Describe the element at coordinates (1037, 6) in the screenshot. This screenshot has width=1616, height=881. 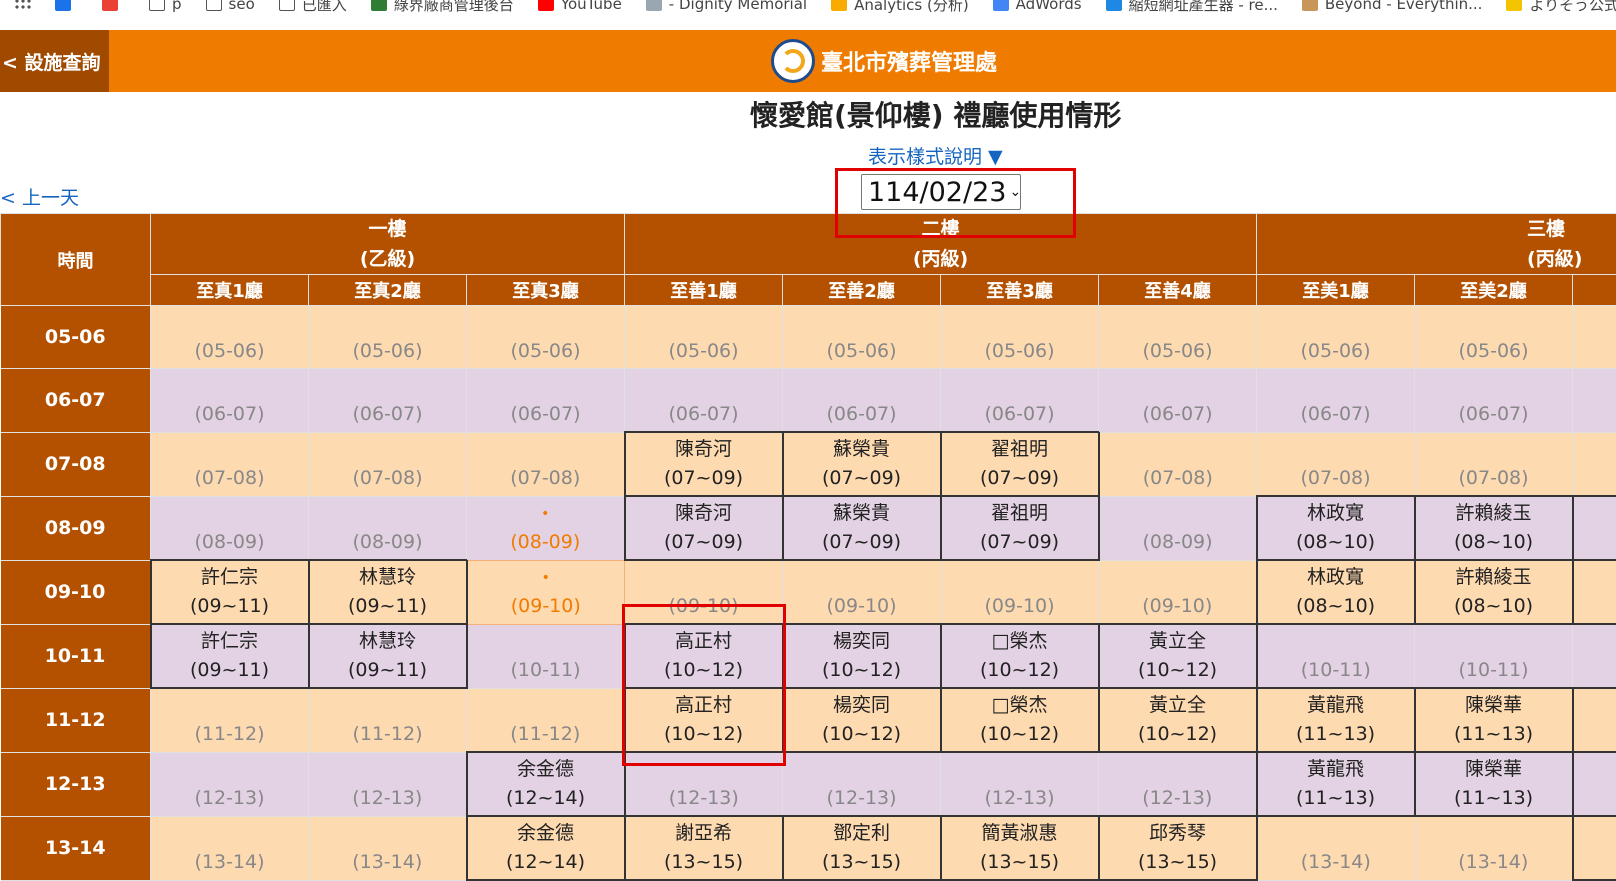
I see `bookmark-item: AdWords` at that location.